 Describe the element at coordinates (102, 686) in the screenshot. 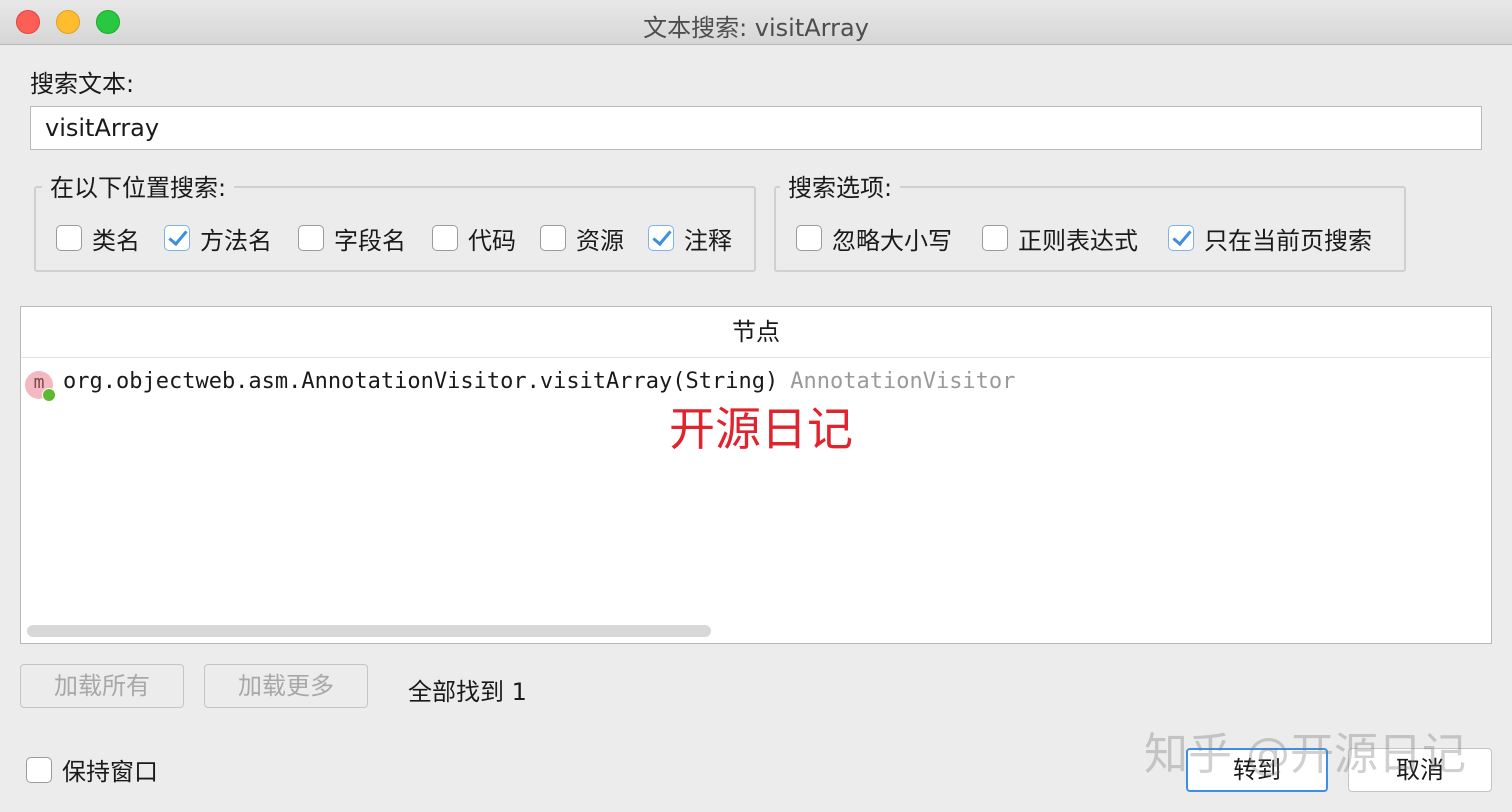

I see `load-all-button: 加载所有` at that location.